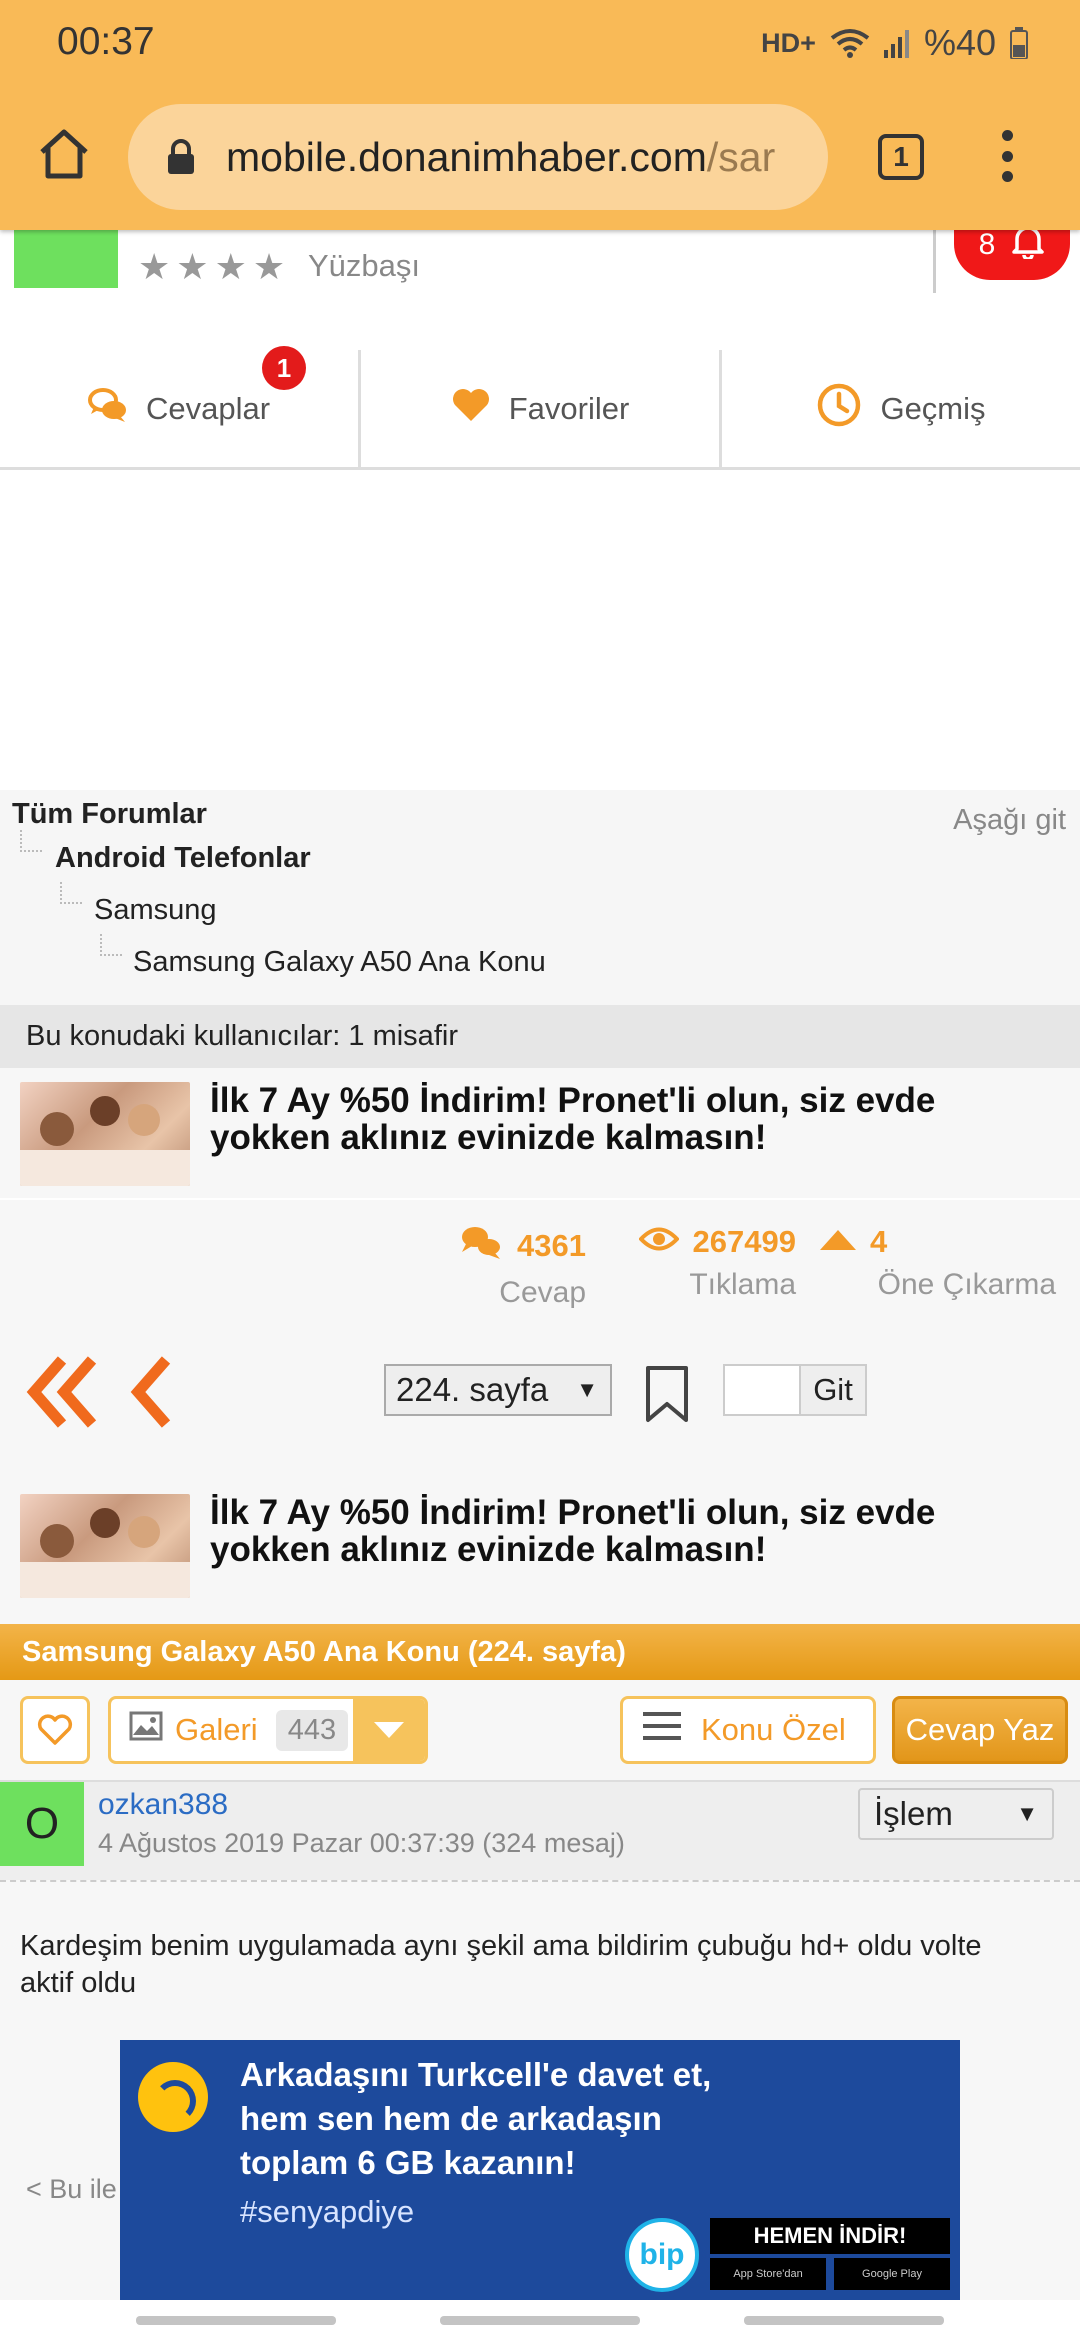 The image size is (1080, 2340). What do you see at coordinates (327, 2211) in the screenshot?
I see `banner-hashtag: #senyapdiye` at bounding box center [327, 2211].